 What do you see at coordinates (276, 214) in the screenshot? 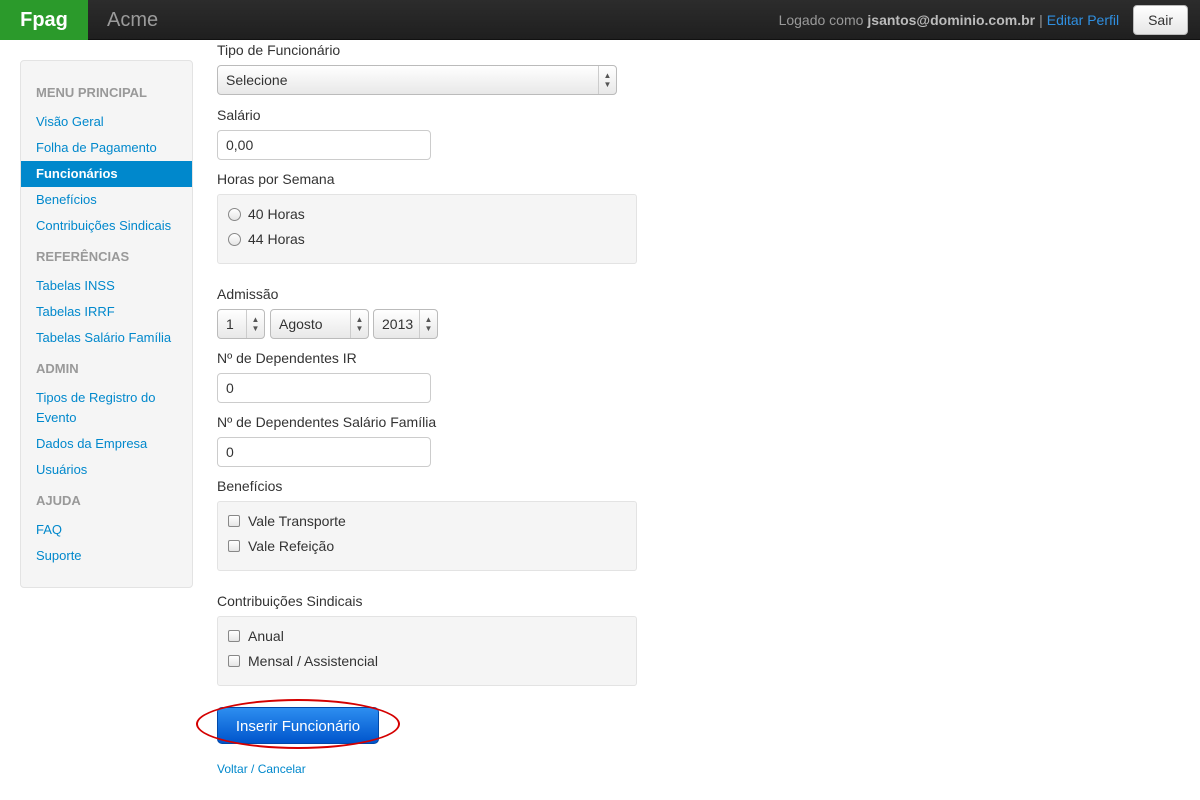
I see `radio-40-horas-label: 40 Horas` at bounding box center [276, 214].